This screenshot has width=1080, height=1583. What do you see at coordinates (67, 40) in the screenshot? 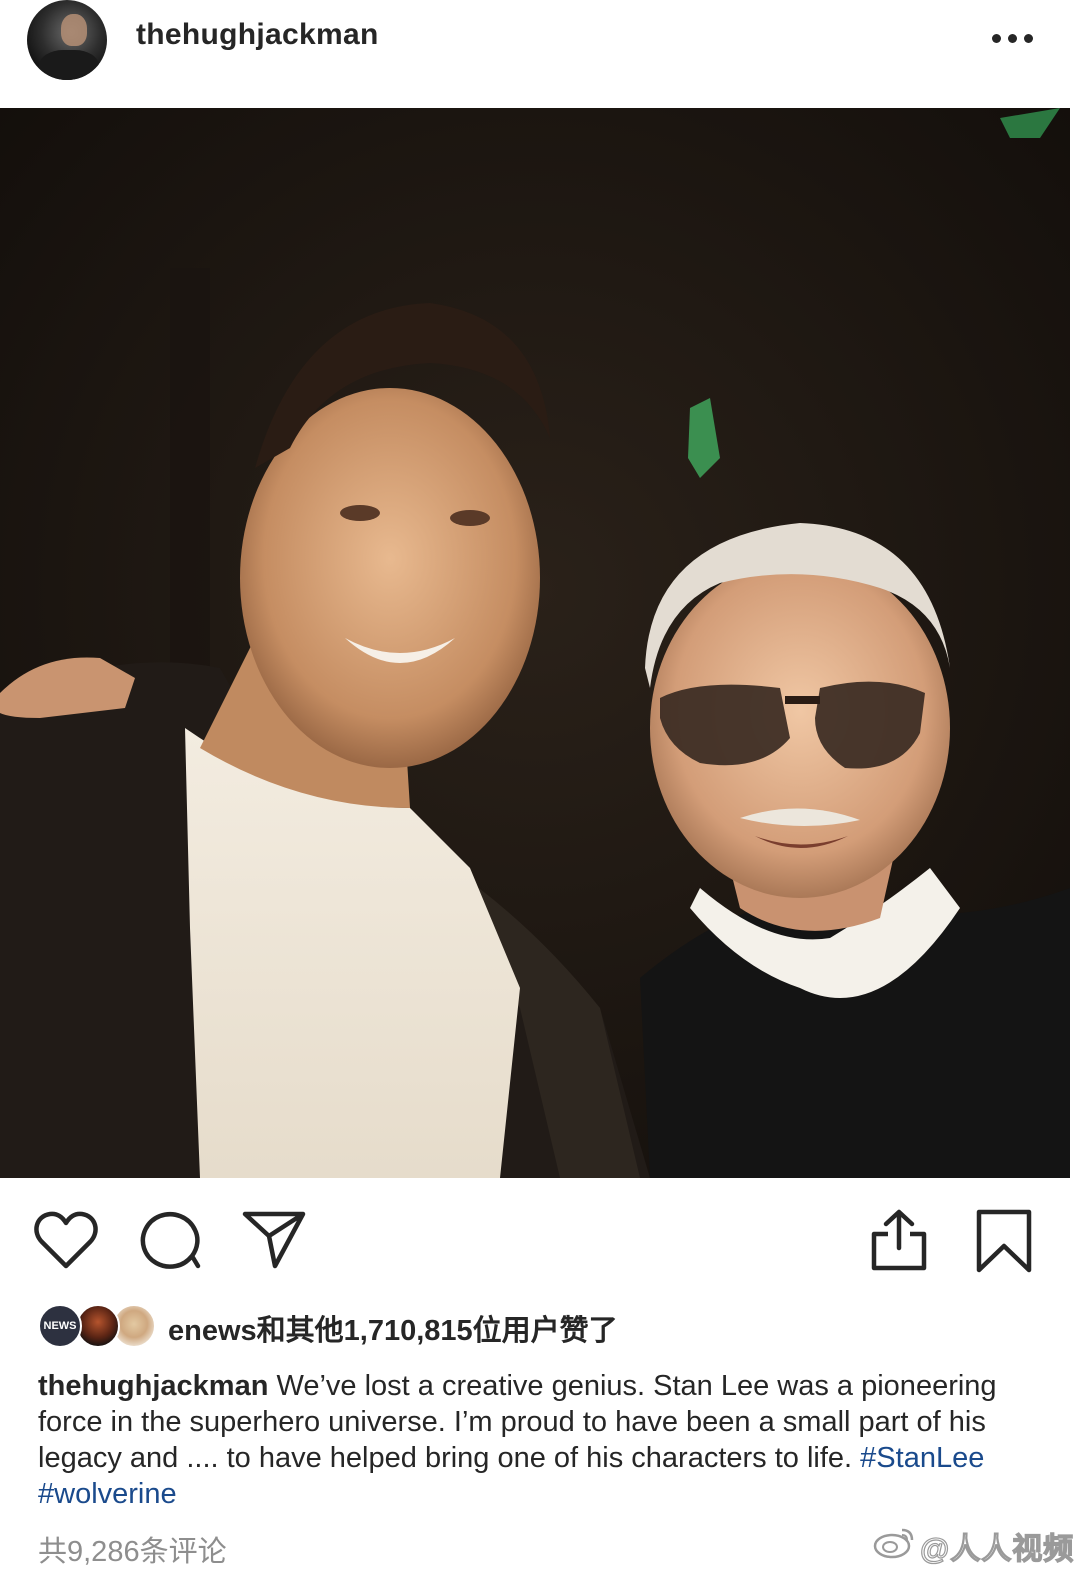
I see `user-avatar` at bounding box center [67, 40].